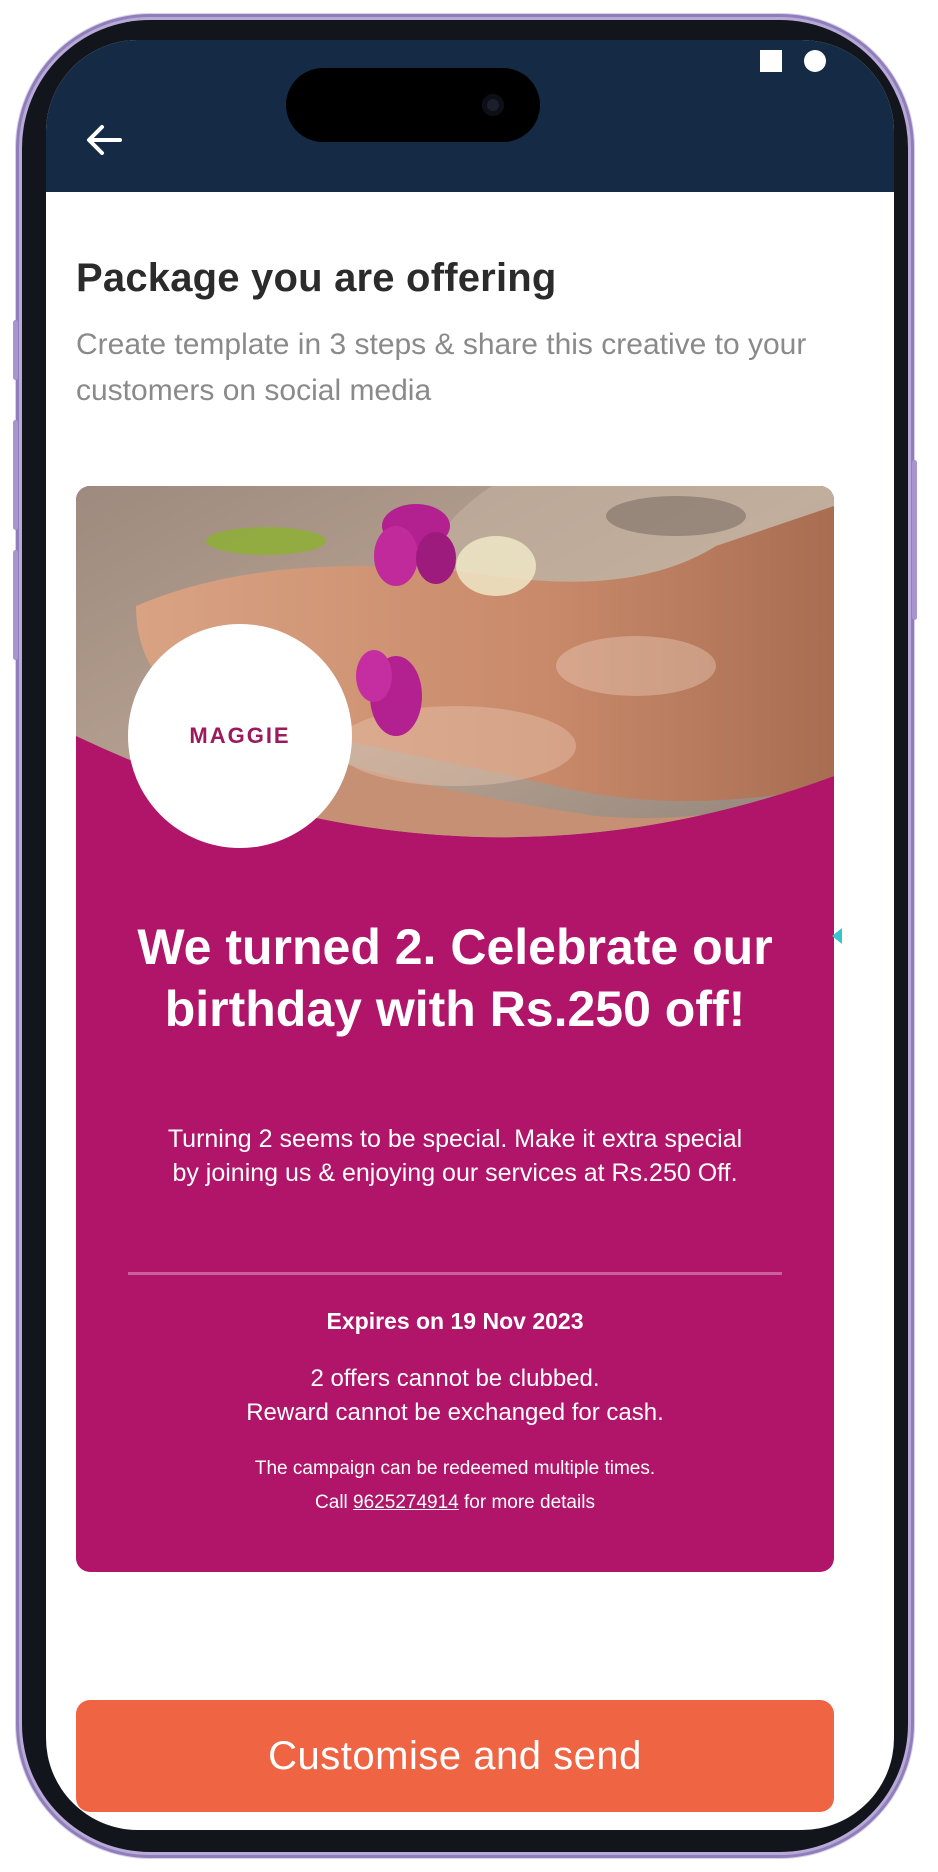 The image size is (938, 1872). I want to click on app-header, so click(470, 116).